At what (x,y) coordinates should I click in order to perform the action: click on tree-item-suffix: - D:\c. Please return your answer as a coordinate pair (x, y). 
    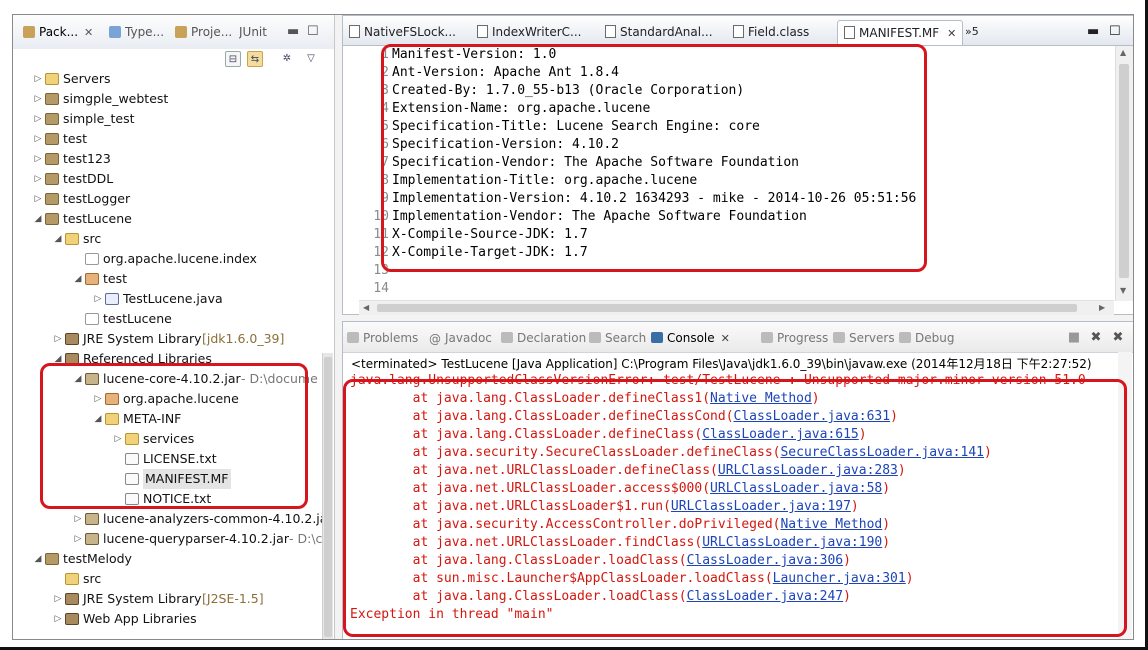
    Looking at the image, I should click on (306, 538).